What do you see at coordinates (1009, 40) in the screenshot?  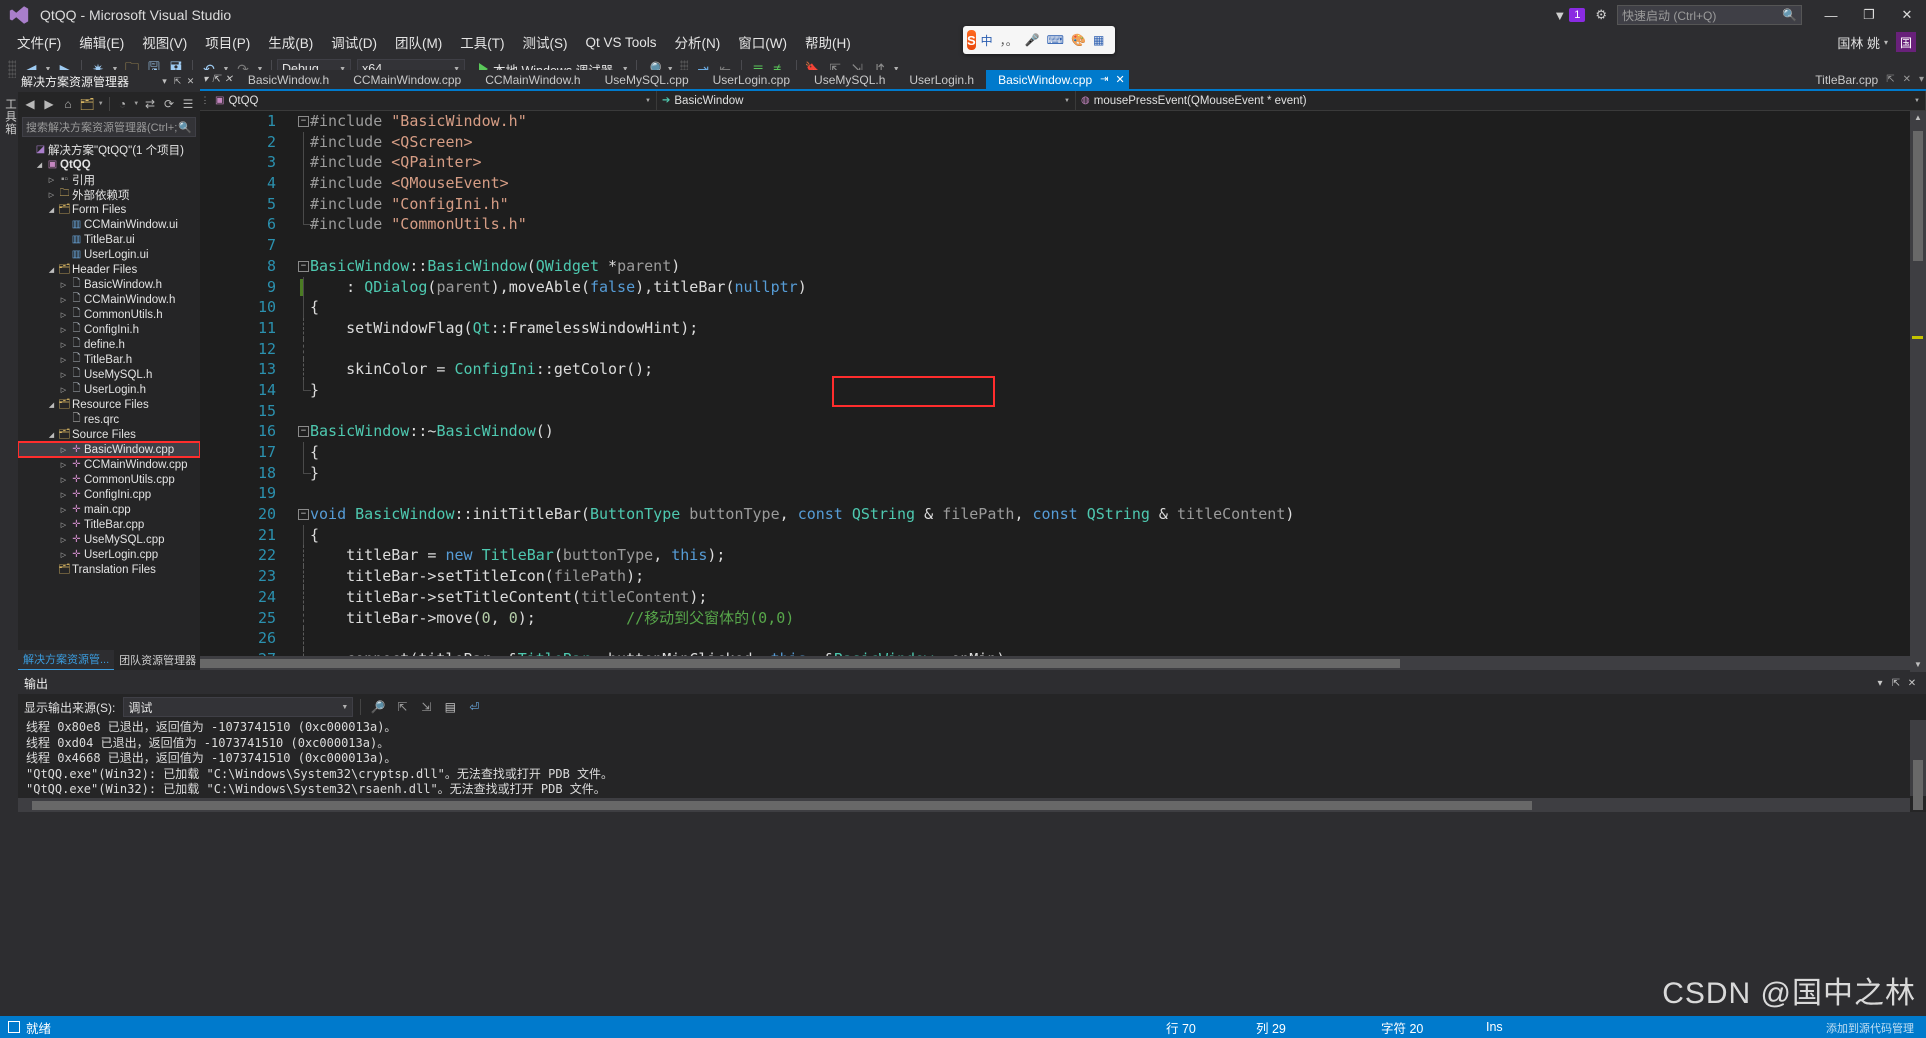 I see `ime-punctuation-label: ，。` at bounding box center [1009, 40].